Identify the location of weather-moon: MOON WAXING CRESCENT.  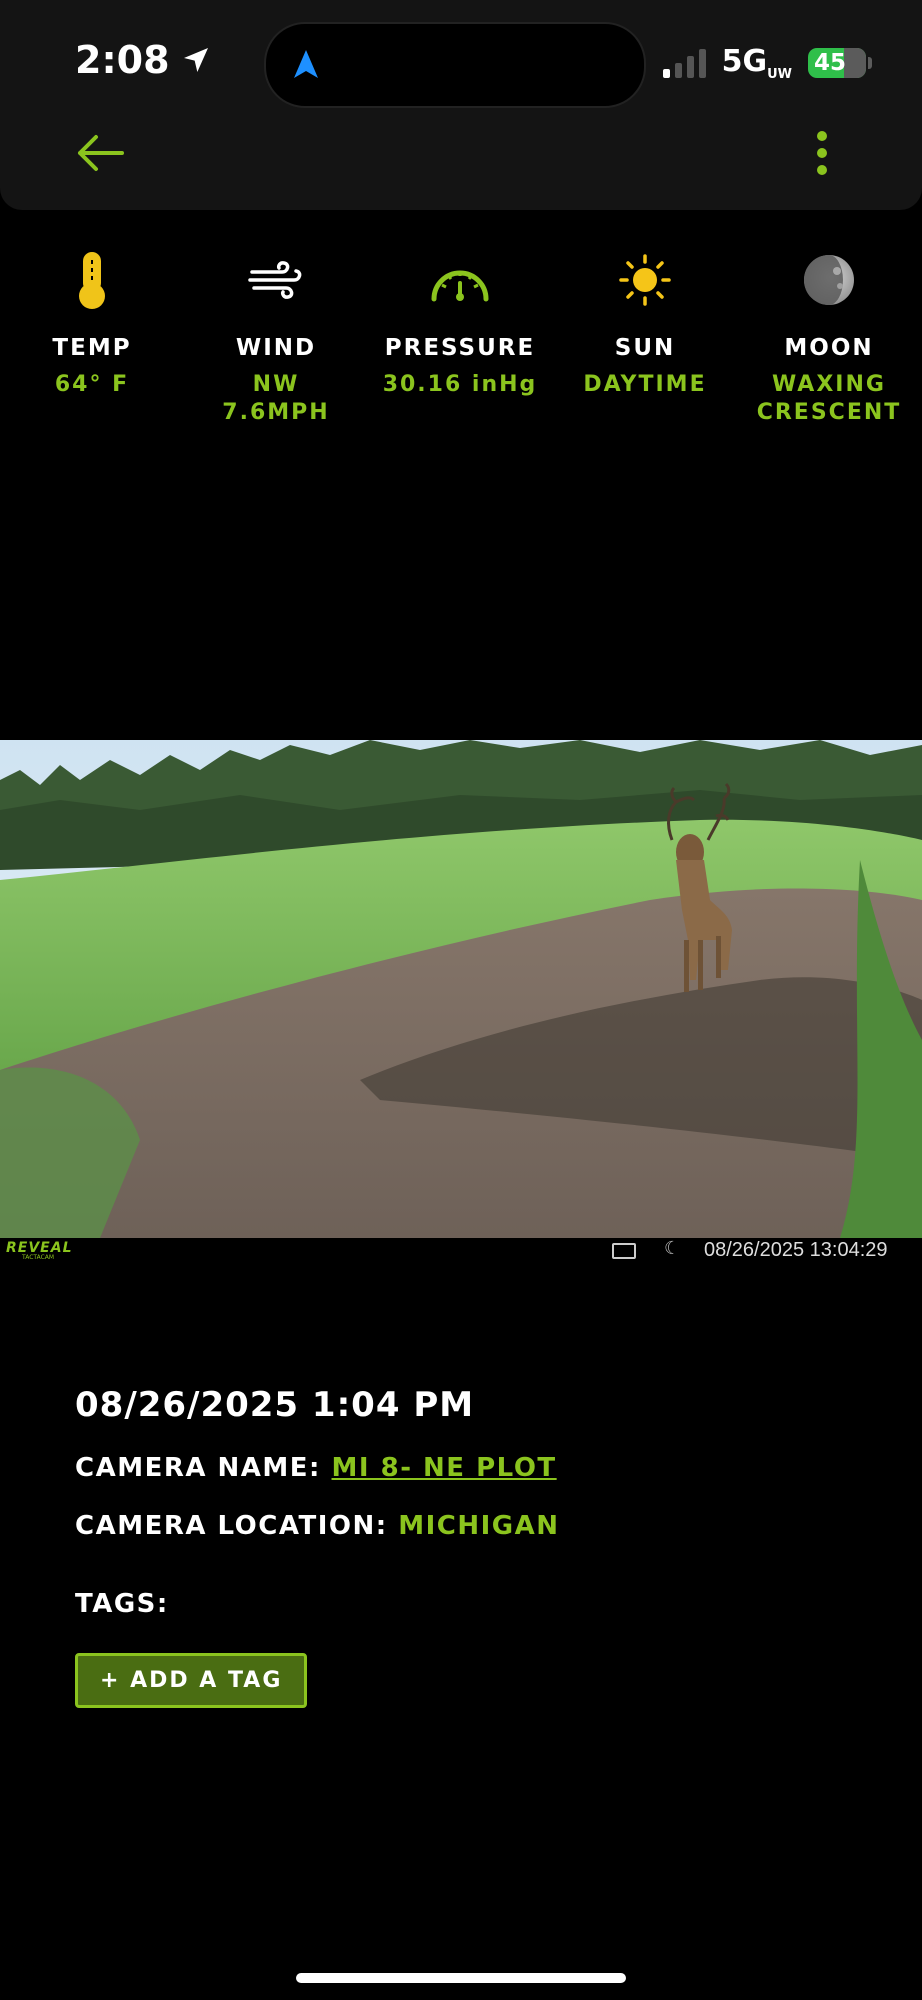
(829, 336).